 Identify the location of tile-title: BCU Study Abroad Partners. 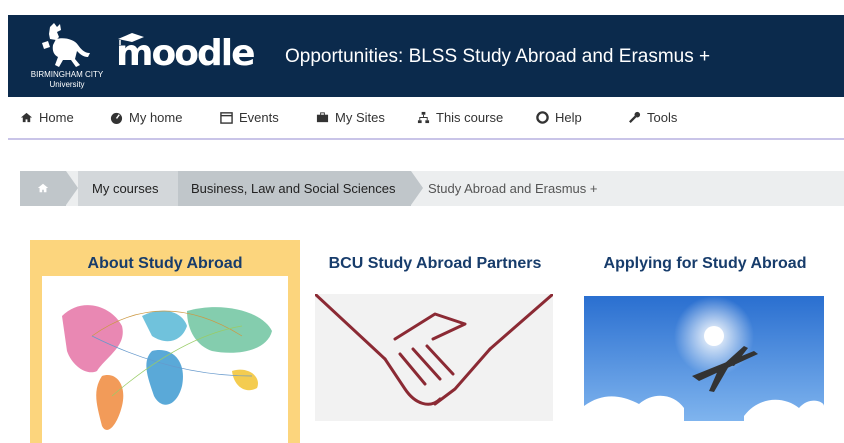
(435, 264).